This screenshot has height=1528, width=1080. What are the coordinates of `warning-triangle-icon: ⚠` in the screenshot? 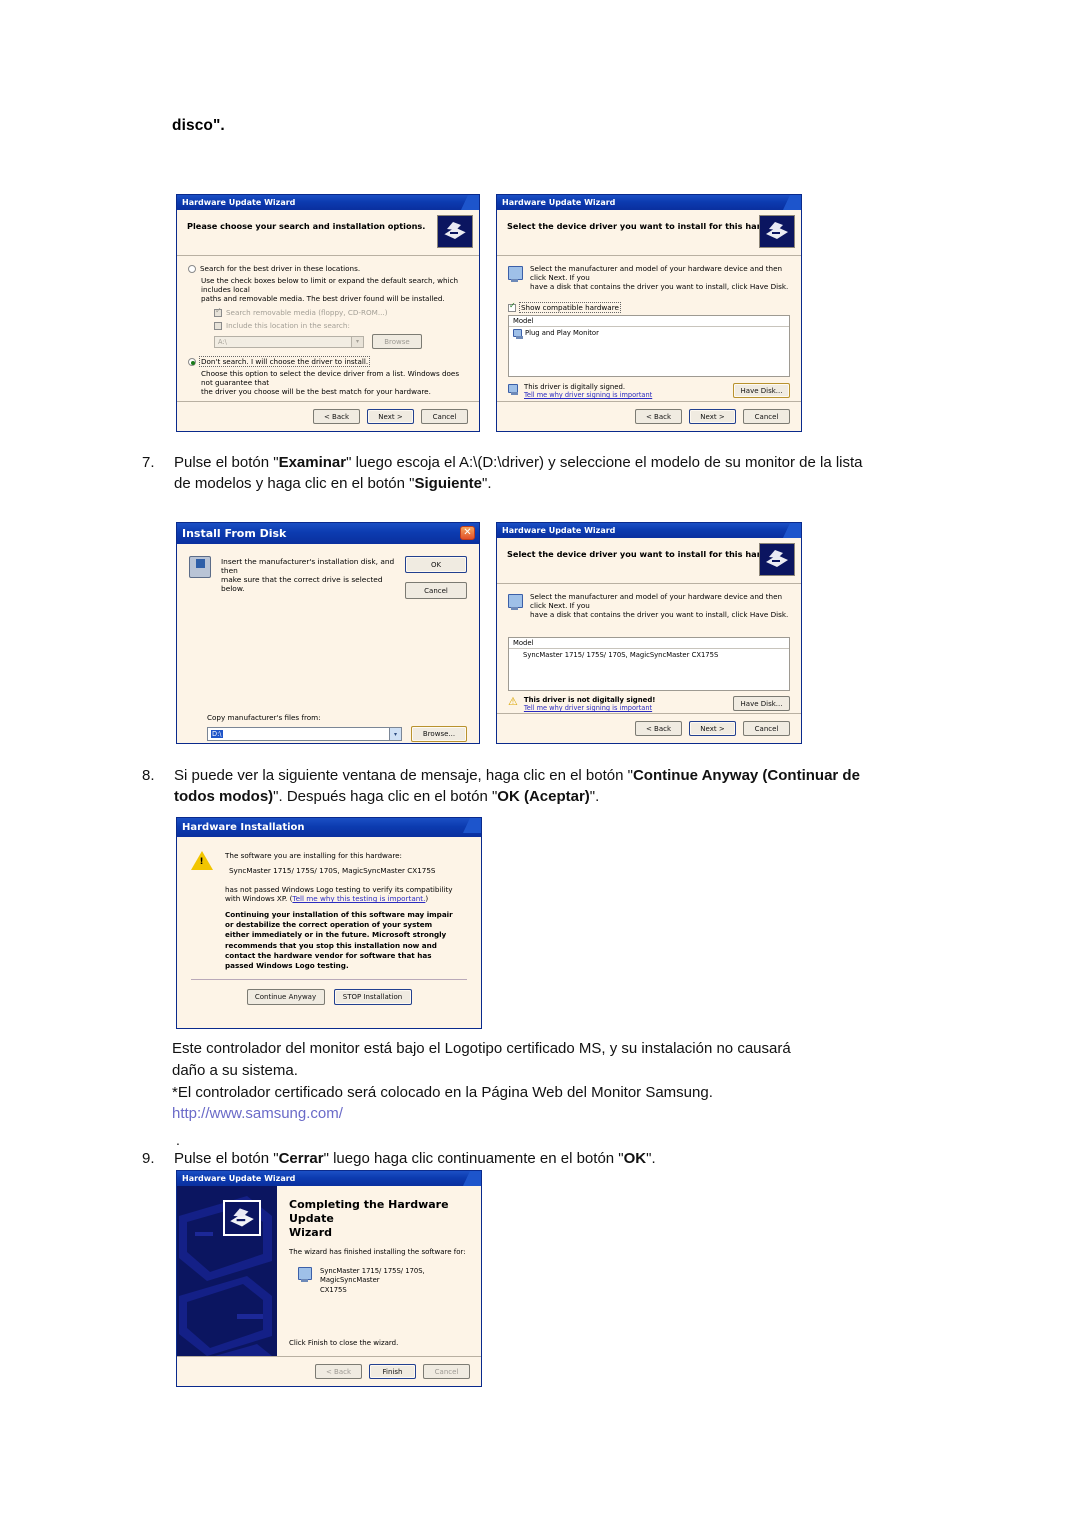 It's located at (513, 701).